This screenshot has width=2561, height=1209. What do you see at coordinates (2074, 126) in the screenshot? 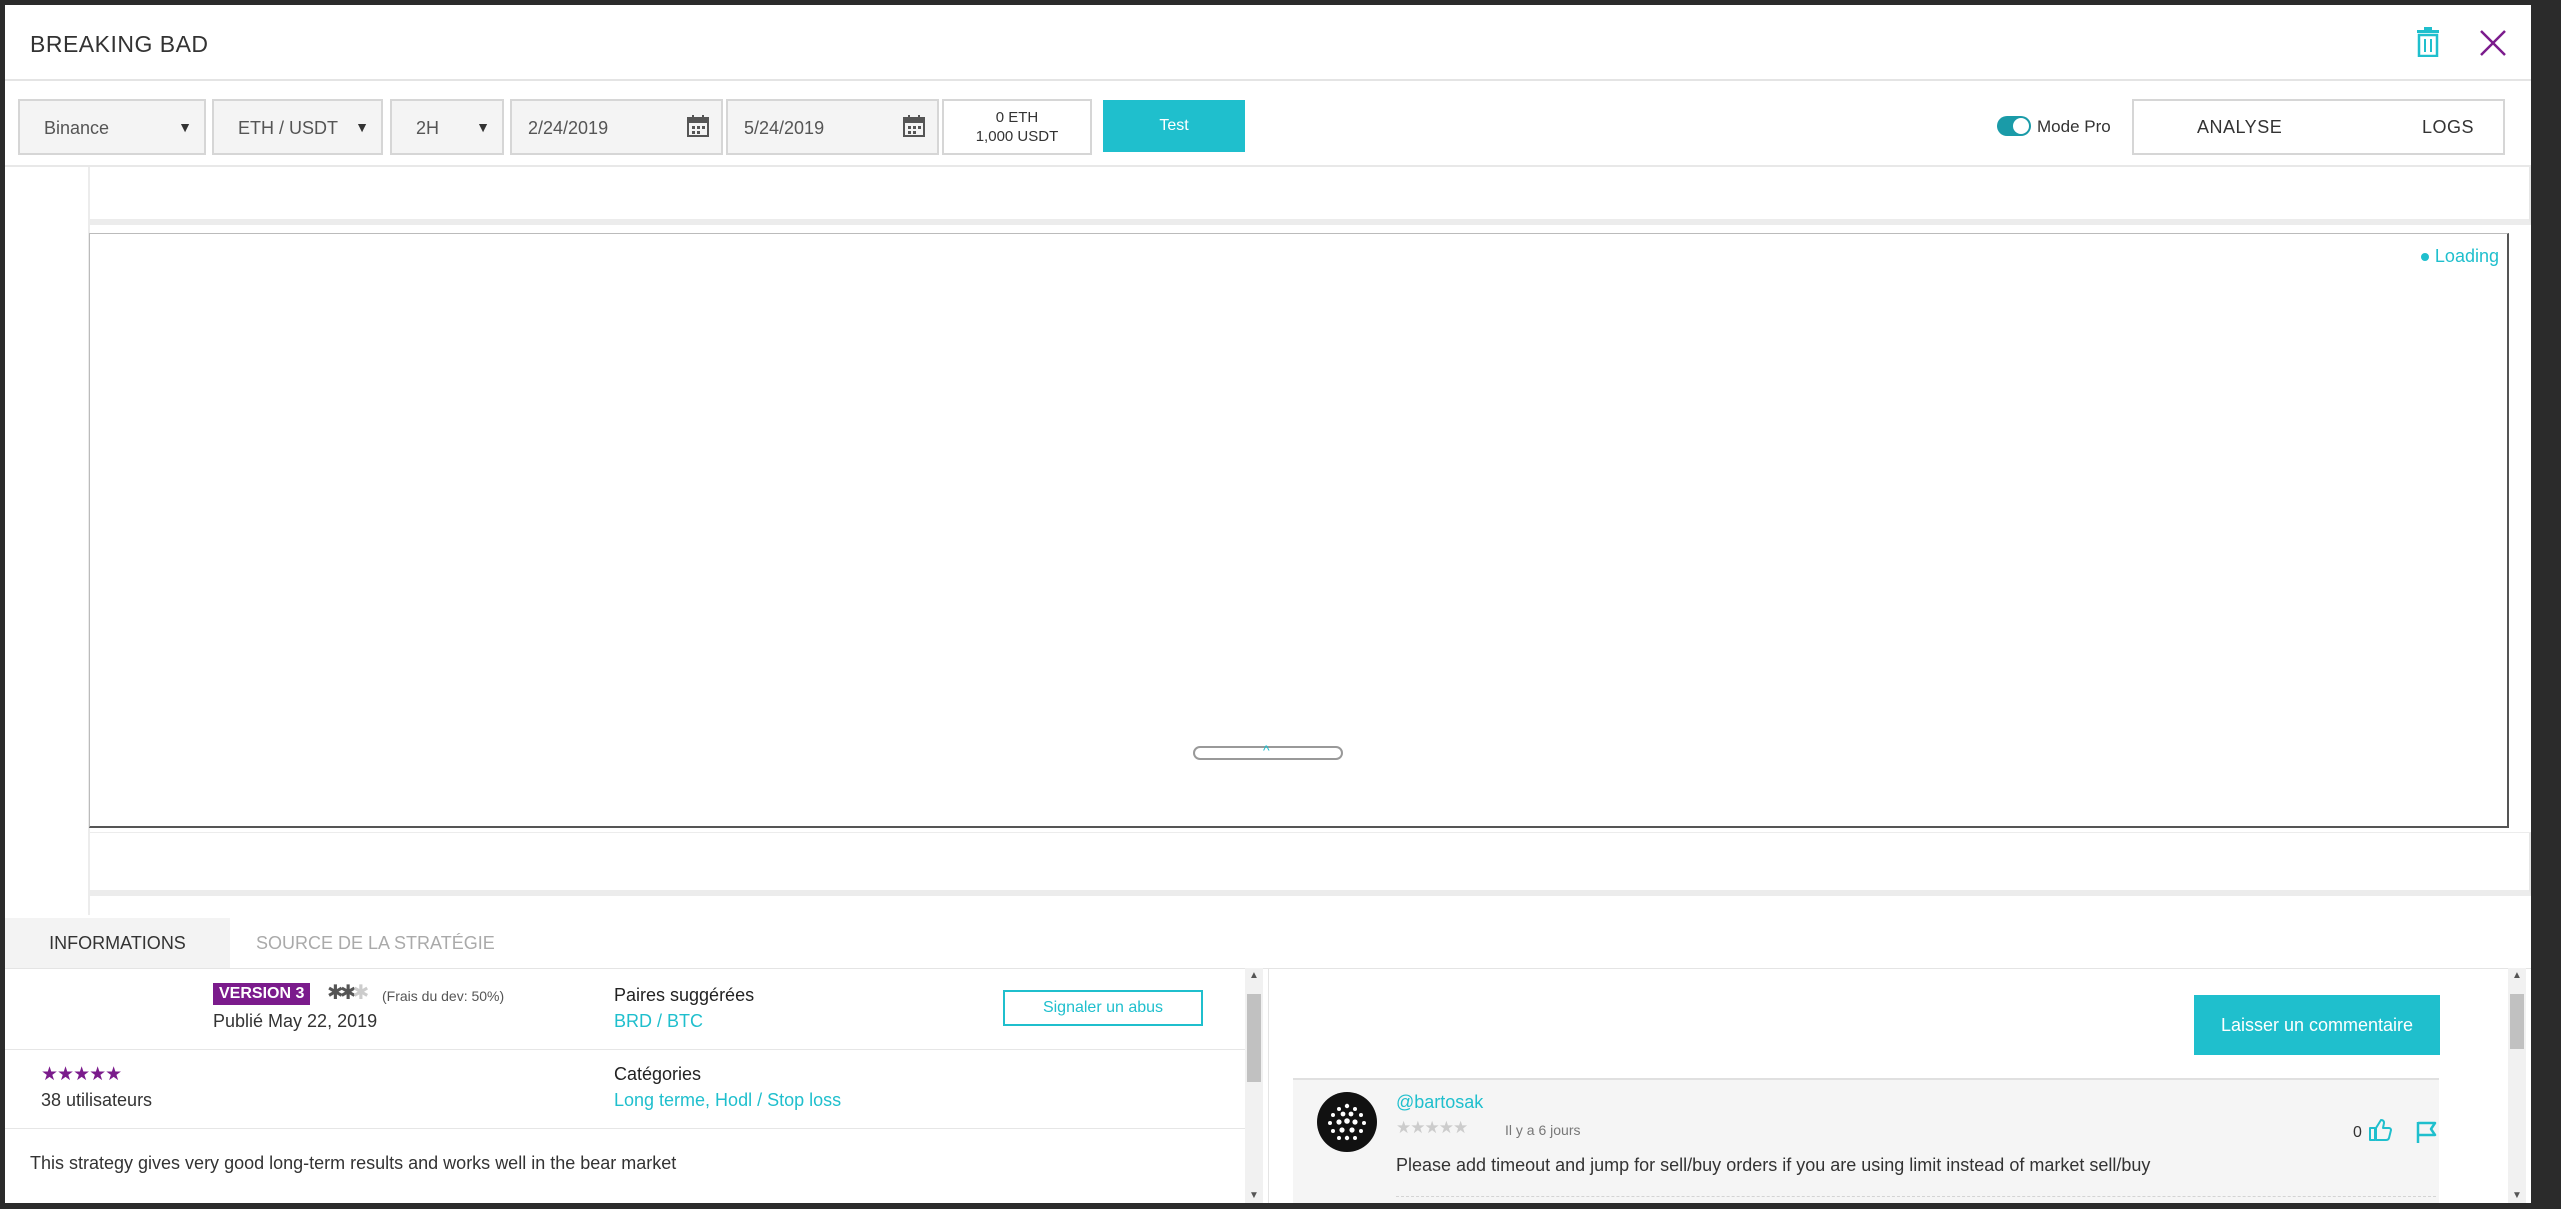
I see `mode-pro-label: Mode Pro` at bounding box center [2074, 126].